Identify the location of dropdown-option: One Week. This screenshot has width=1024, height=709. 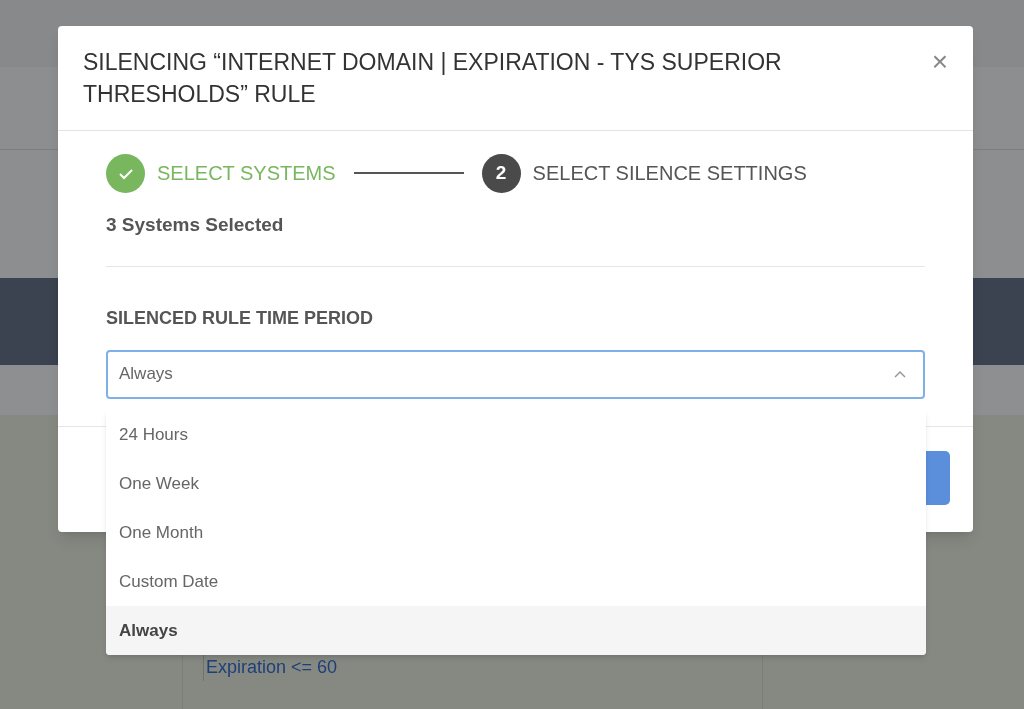
(516, 483).